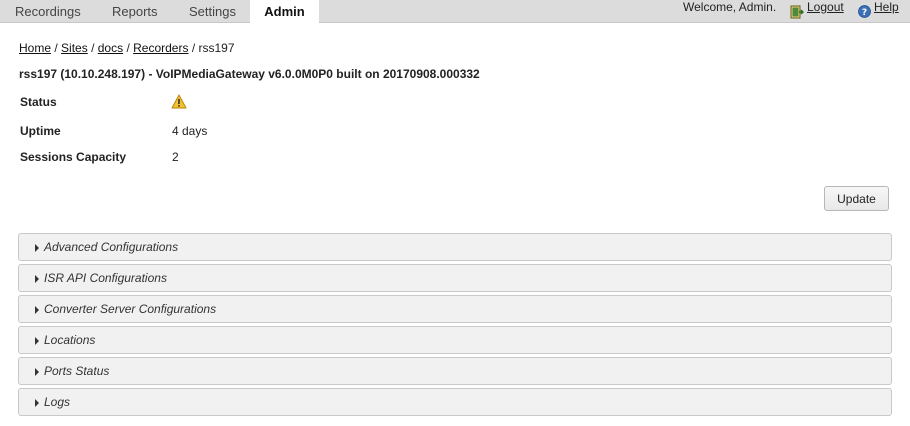 The image size is (910, 426). I want to click on section-label: Converter Server Configurations, so click(130, 309).